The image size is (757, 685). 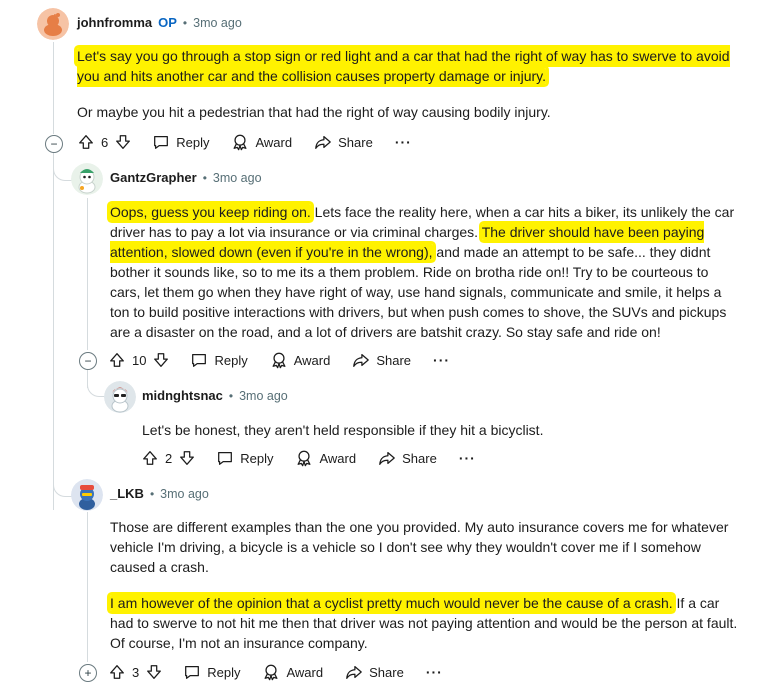 What do you see at coordinates (53, 331) in the screenshot?
I see `thread-line-1b` at bounding box center [53, 331].